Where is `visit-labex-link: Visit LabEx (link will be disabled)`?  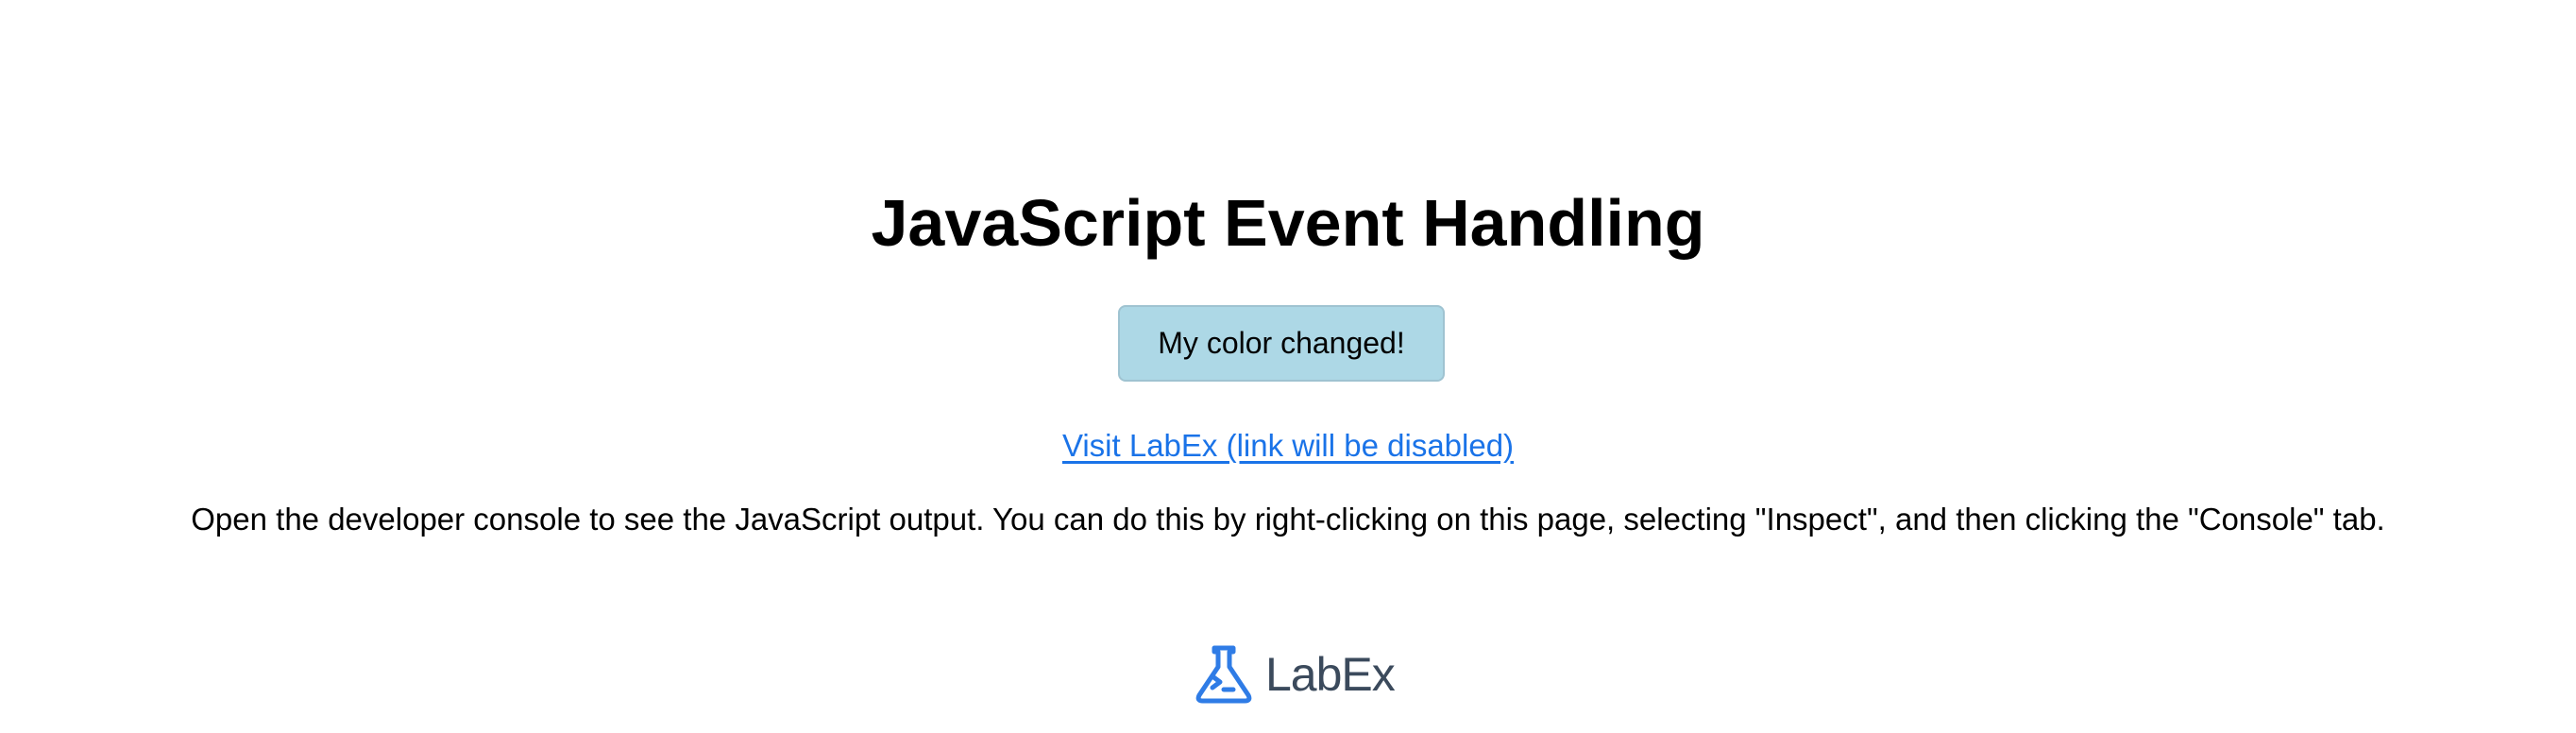
visit-labex-link: Visit LabEx (link will be disabled) is located at coordinates (1288, 445).